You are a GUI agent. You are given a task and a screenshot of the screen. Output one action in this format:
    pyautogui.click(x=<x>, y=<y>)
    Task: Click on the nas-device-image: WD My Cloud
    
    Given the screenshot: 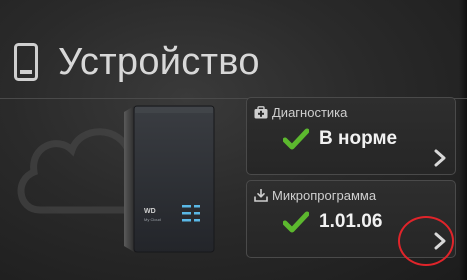 What is the action you would take?
    pyautogui.click(x=169, y=179)
    